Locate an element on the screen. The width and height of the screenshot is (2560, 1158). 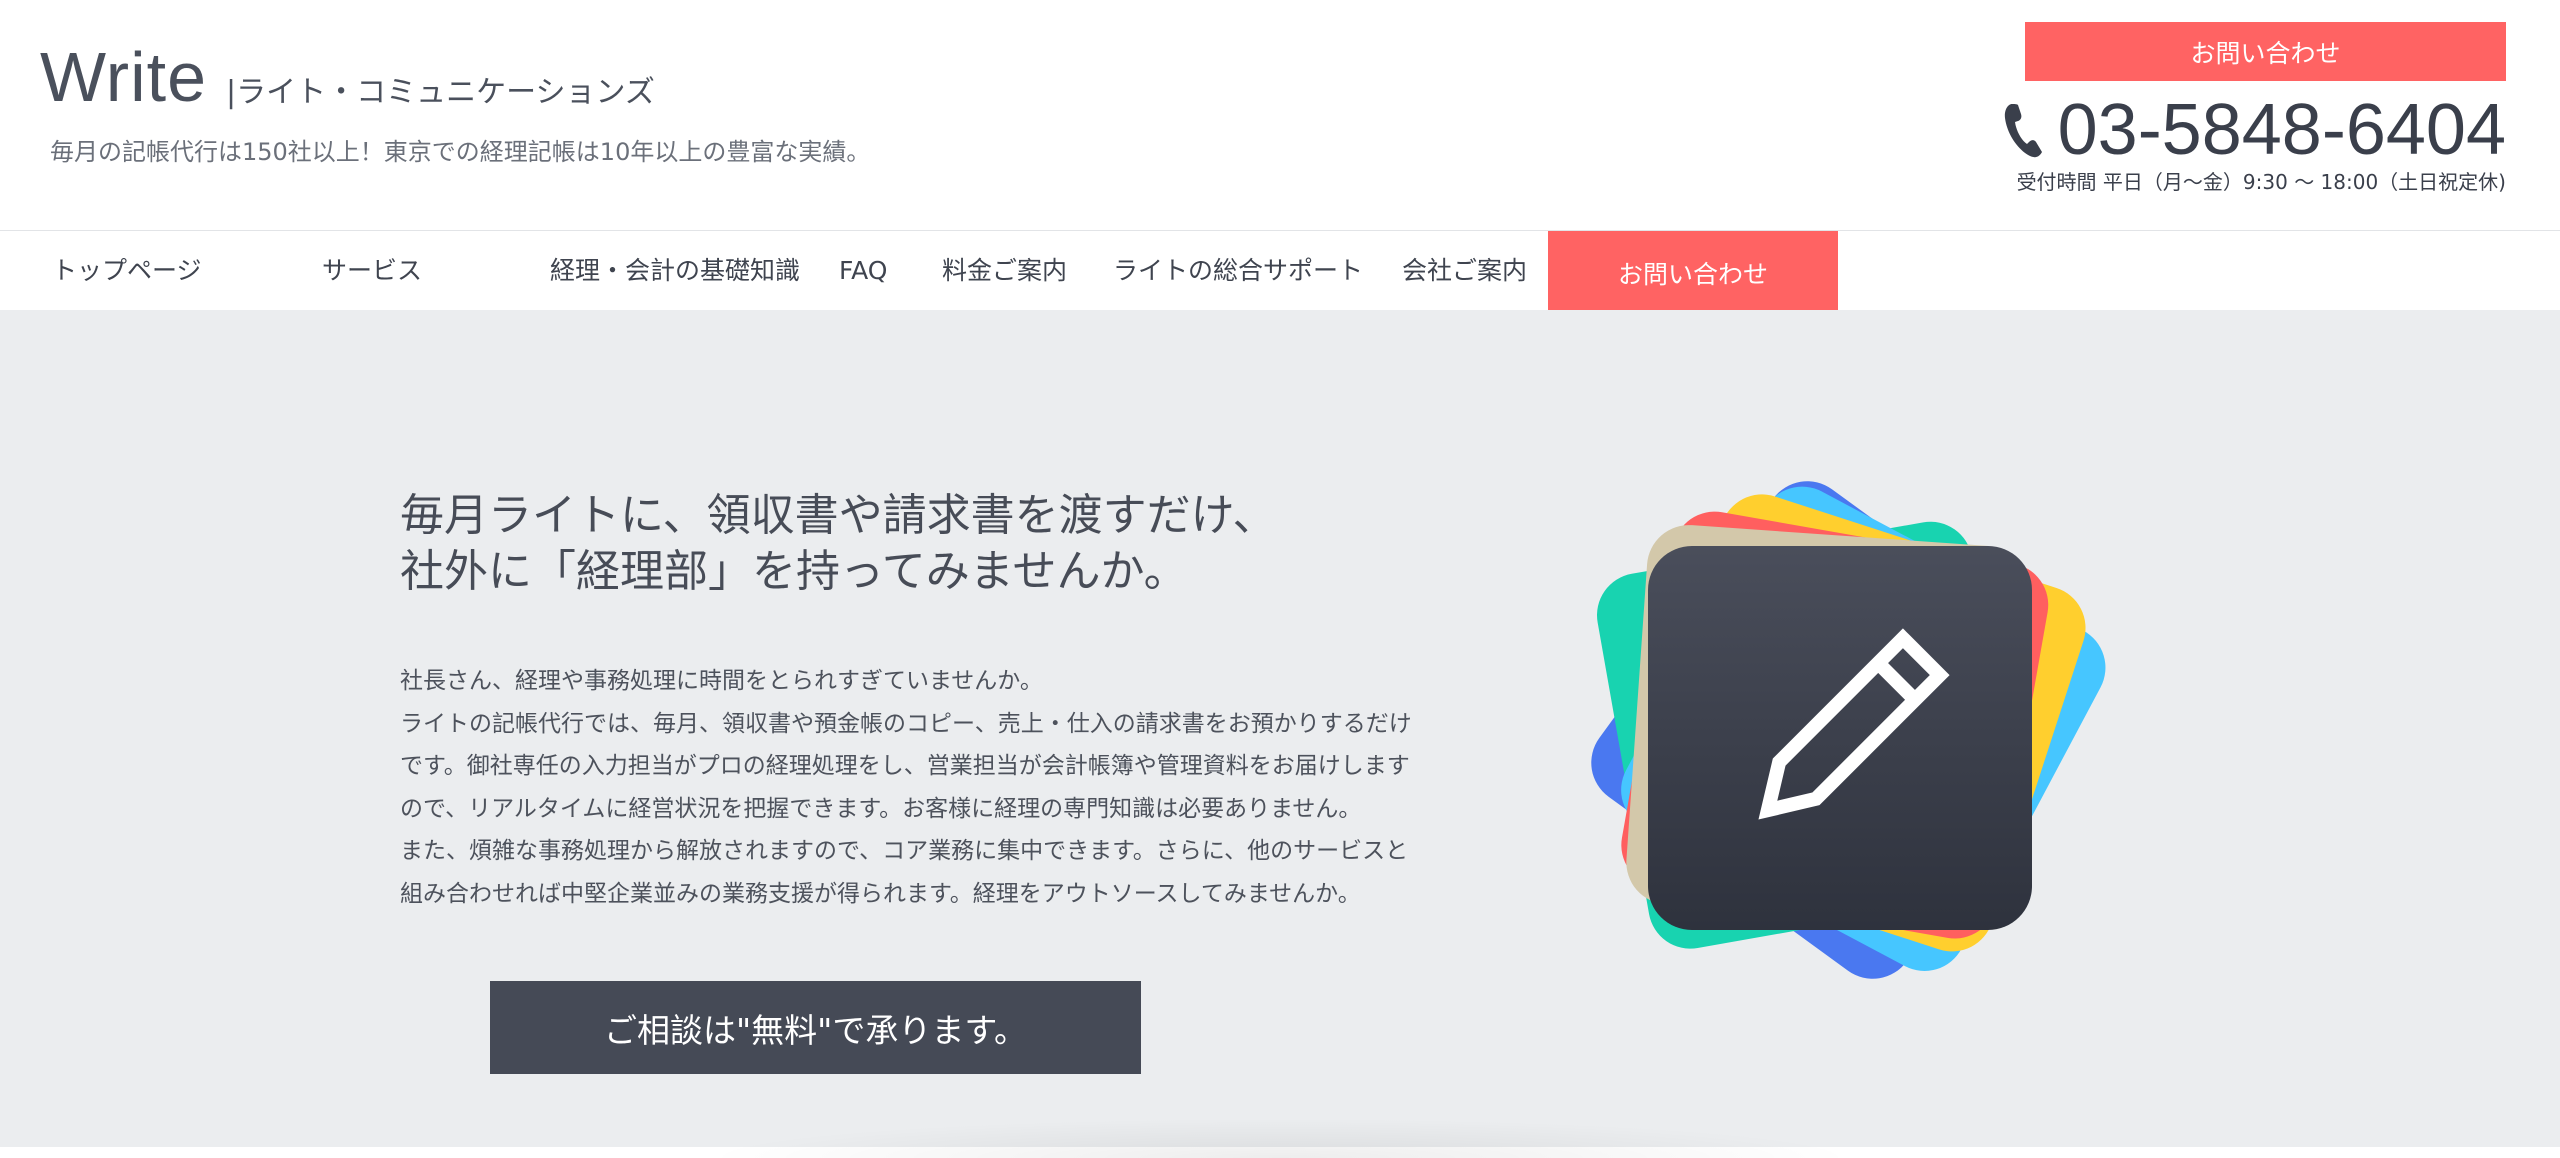
phone-number: 03-5848-6404 is located at coordinates (2282, 130).